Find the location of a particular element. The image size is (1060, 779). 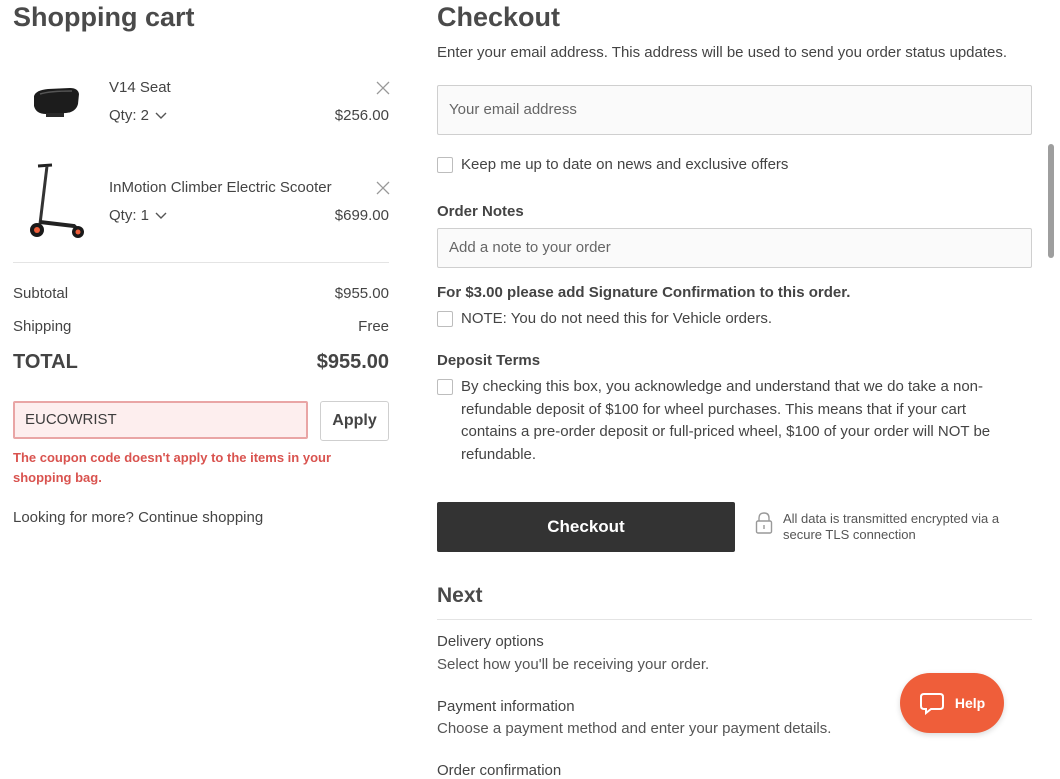

subtotal-label: Subtotal is located at coordinates (41, 293).